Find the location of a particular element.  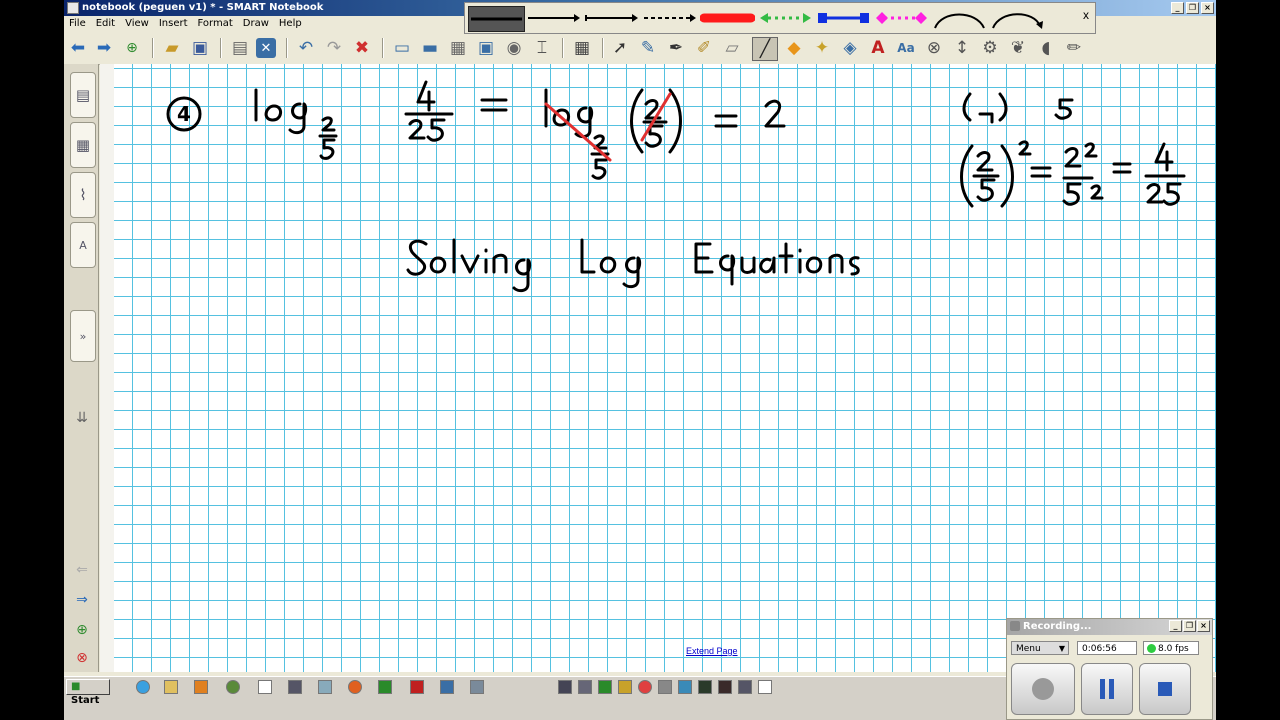

recorder-close-button: × is located at coordinates (1203, 626).